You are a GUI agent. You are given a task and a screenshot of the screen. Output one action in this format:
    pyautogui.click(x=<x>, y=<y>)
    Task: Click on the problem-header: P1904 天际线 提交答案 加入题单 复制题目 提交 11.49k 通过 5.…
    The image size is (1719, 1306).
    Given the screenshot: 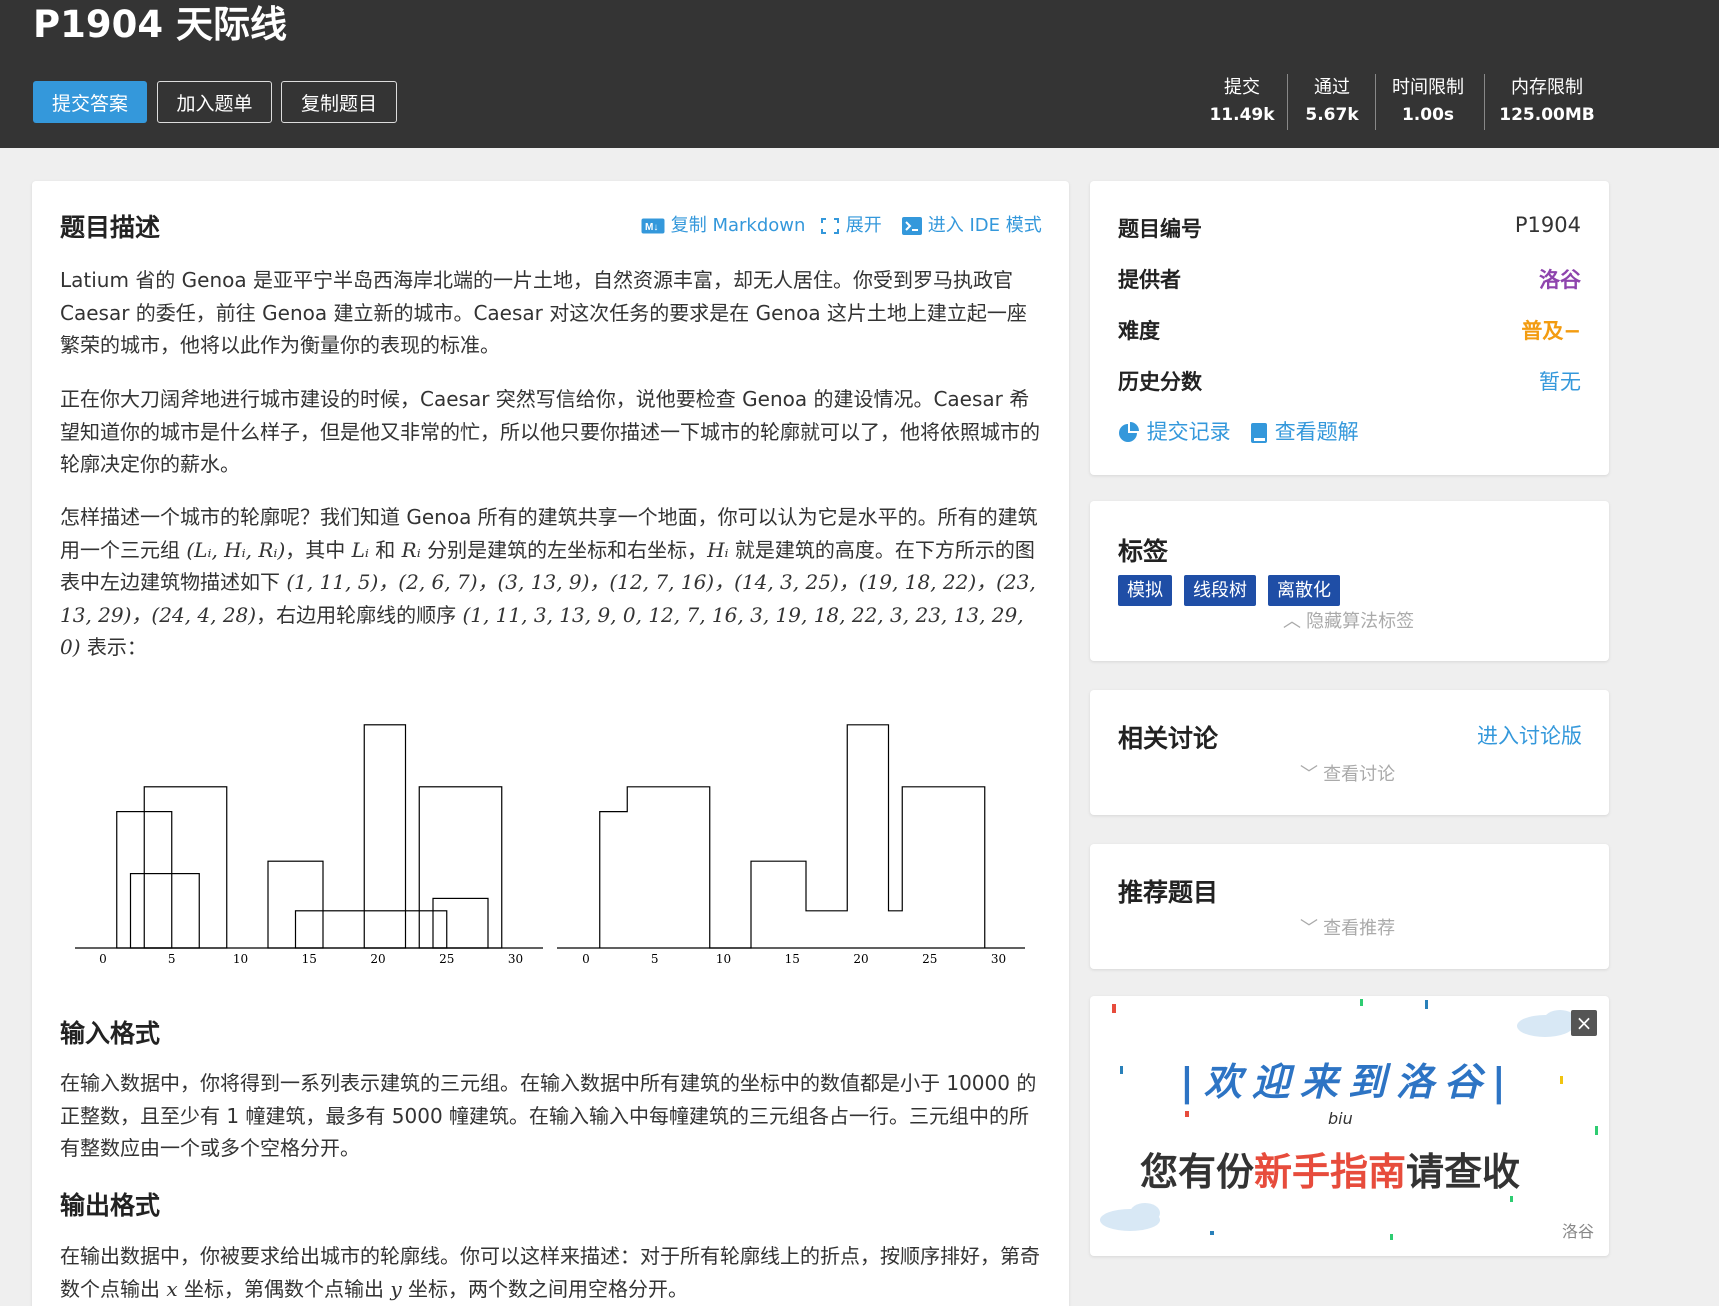 What is the action you would take?
    pyautogui.click(x=859, y=74)
    